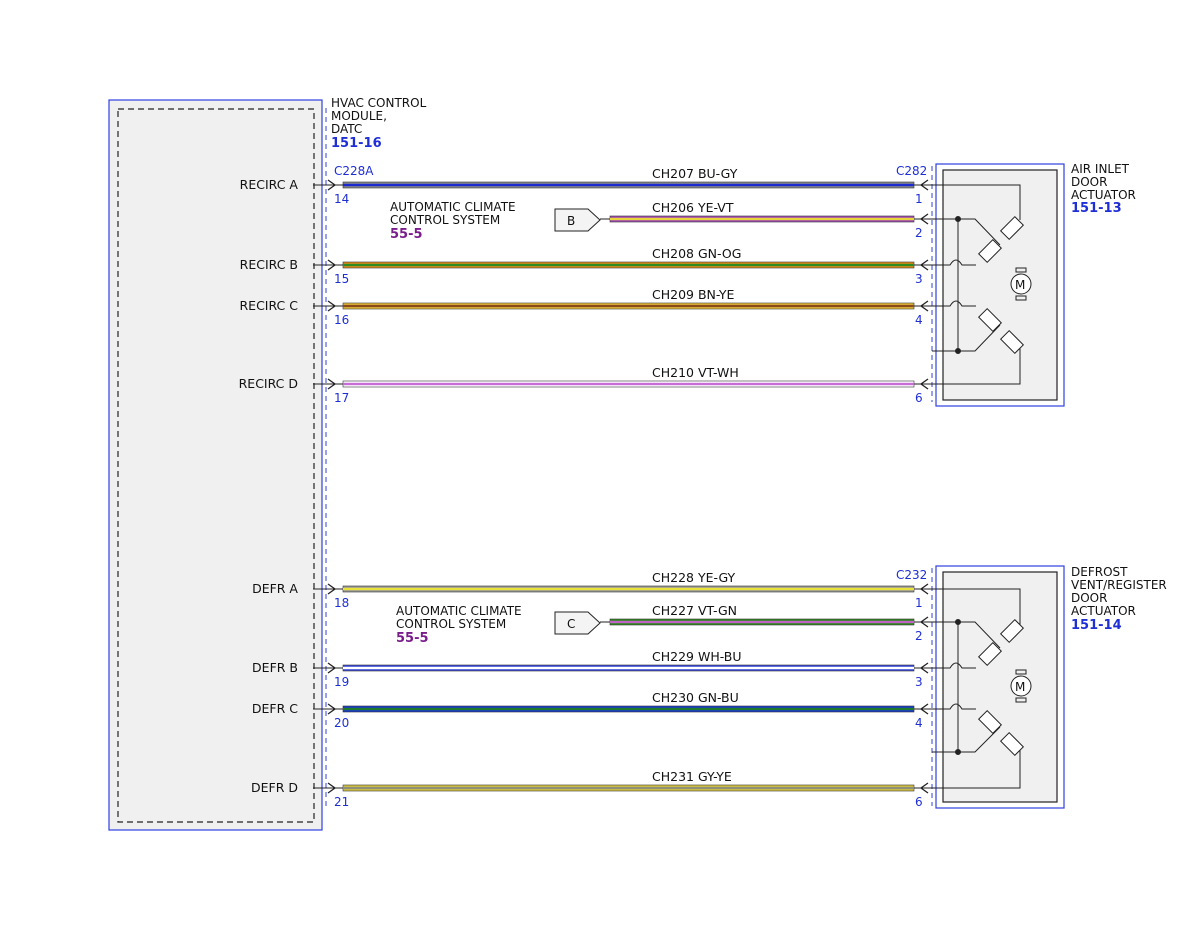  I want to click on offpage-b-line-2: CONTROL SYSTEM, so click(445, 220).